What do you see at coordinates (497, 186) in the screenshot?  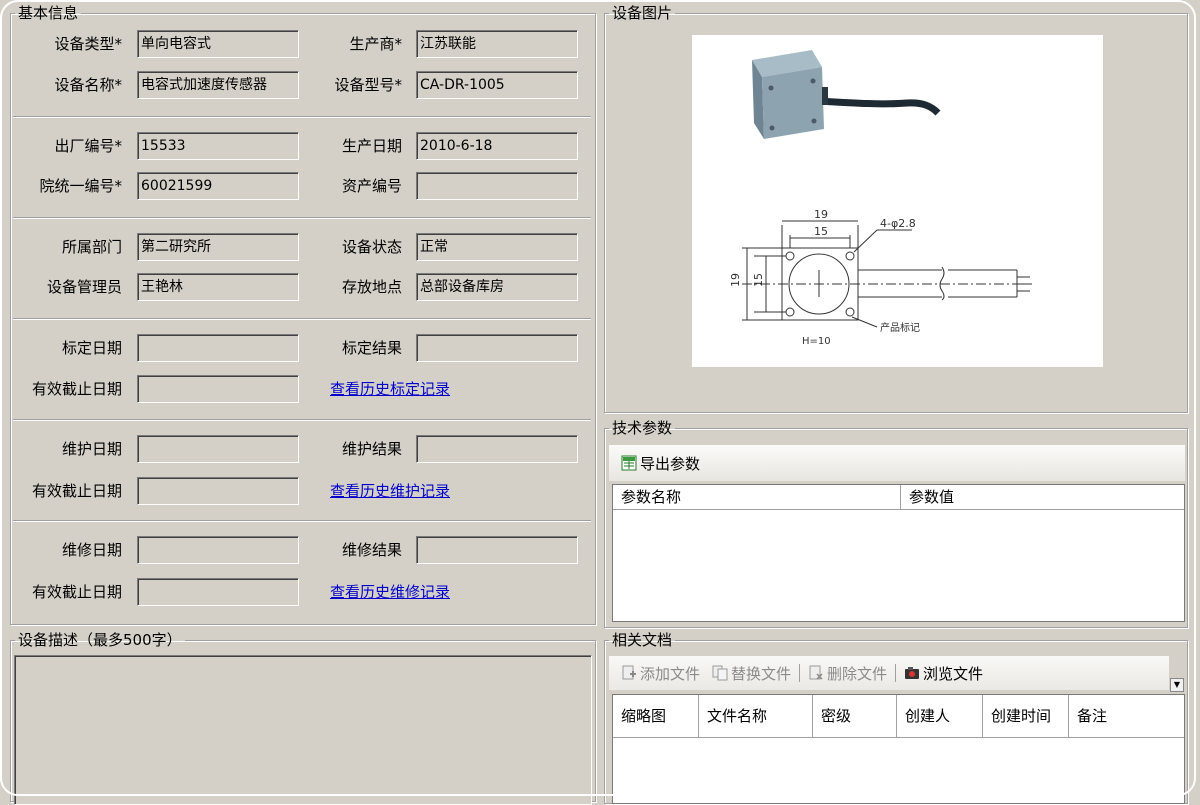 I see `asset-number-field` at bounding box center [497, 186].